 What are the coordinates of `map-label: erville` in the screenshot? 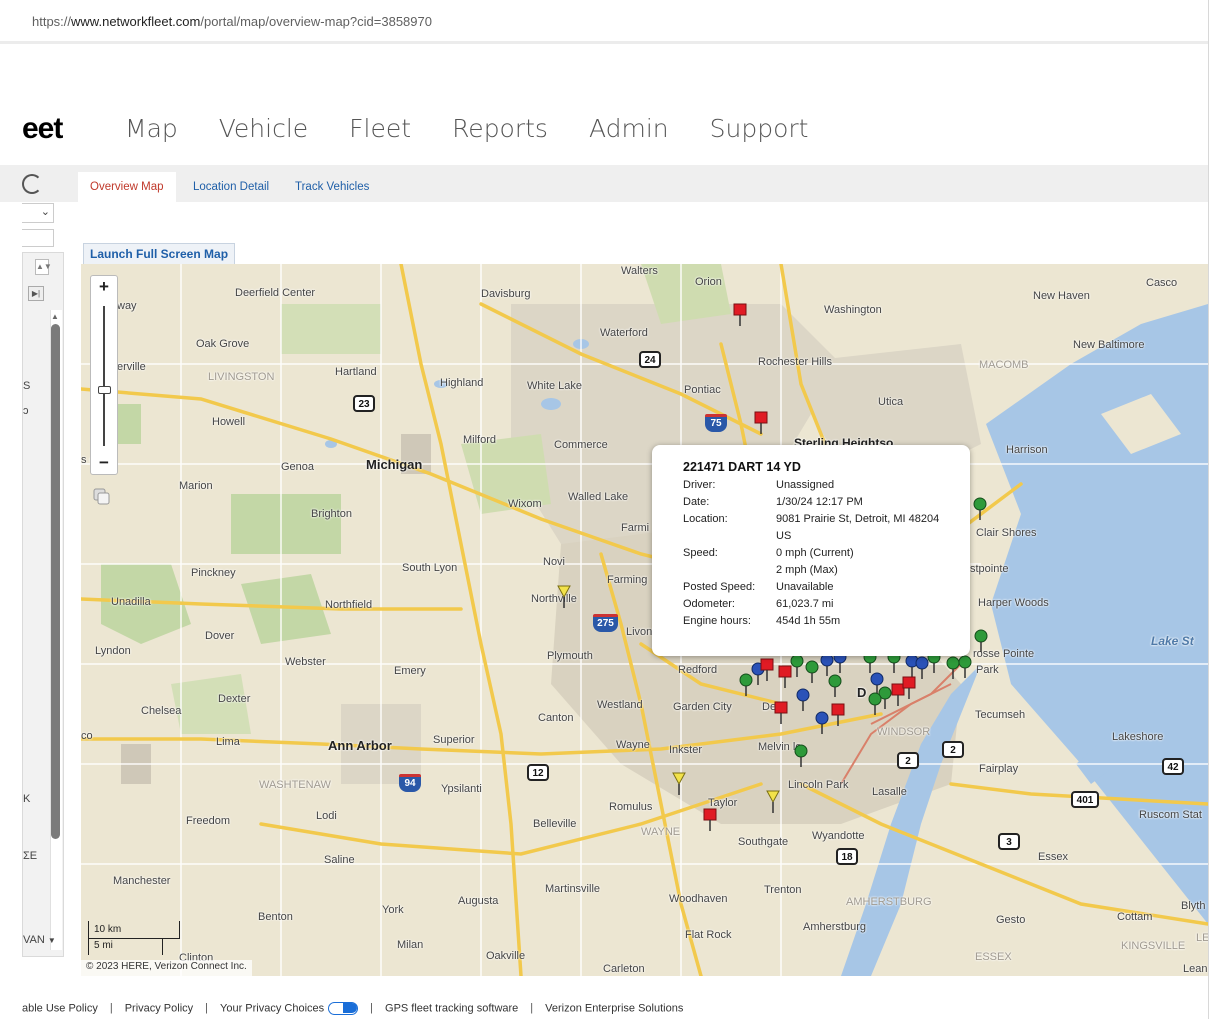 It's located at (131, 367).